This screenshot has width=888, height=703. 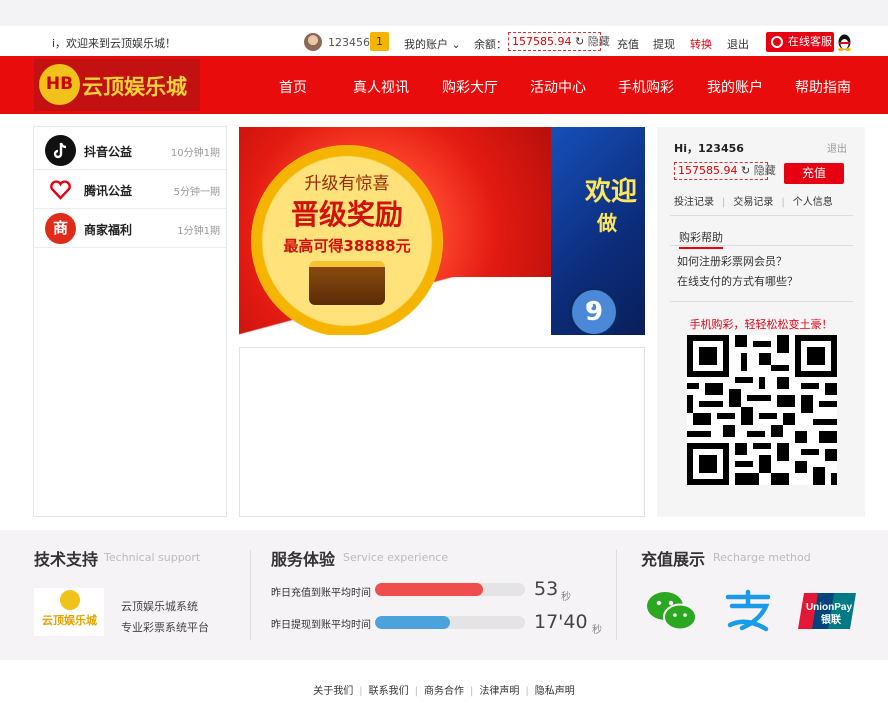 What do you see at coordinates (60, 150) in the screenshot?
I see `douyin-icon` at bounding box center [60, 150].